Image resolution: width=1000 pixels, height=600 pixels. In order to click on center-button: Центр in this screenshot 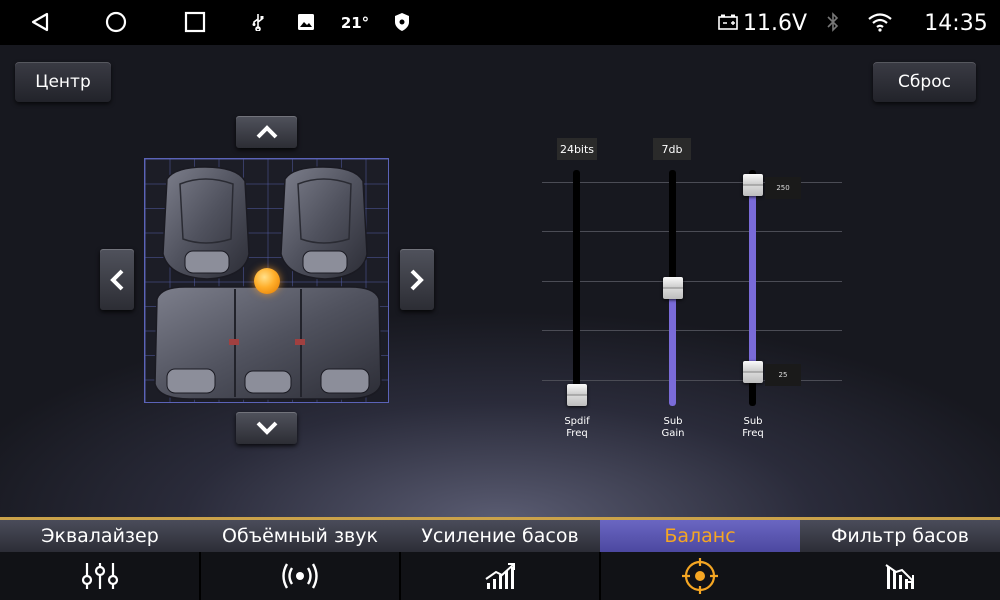, I will do `click(63, 82)`.